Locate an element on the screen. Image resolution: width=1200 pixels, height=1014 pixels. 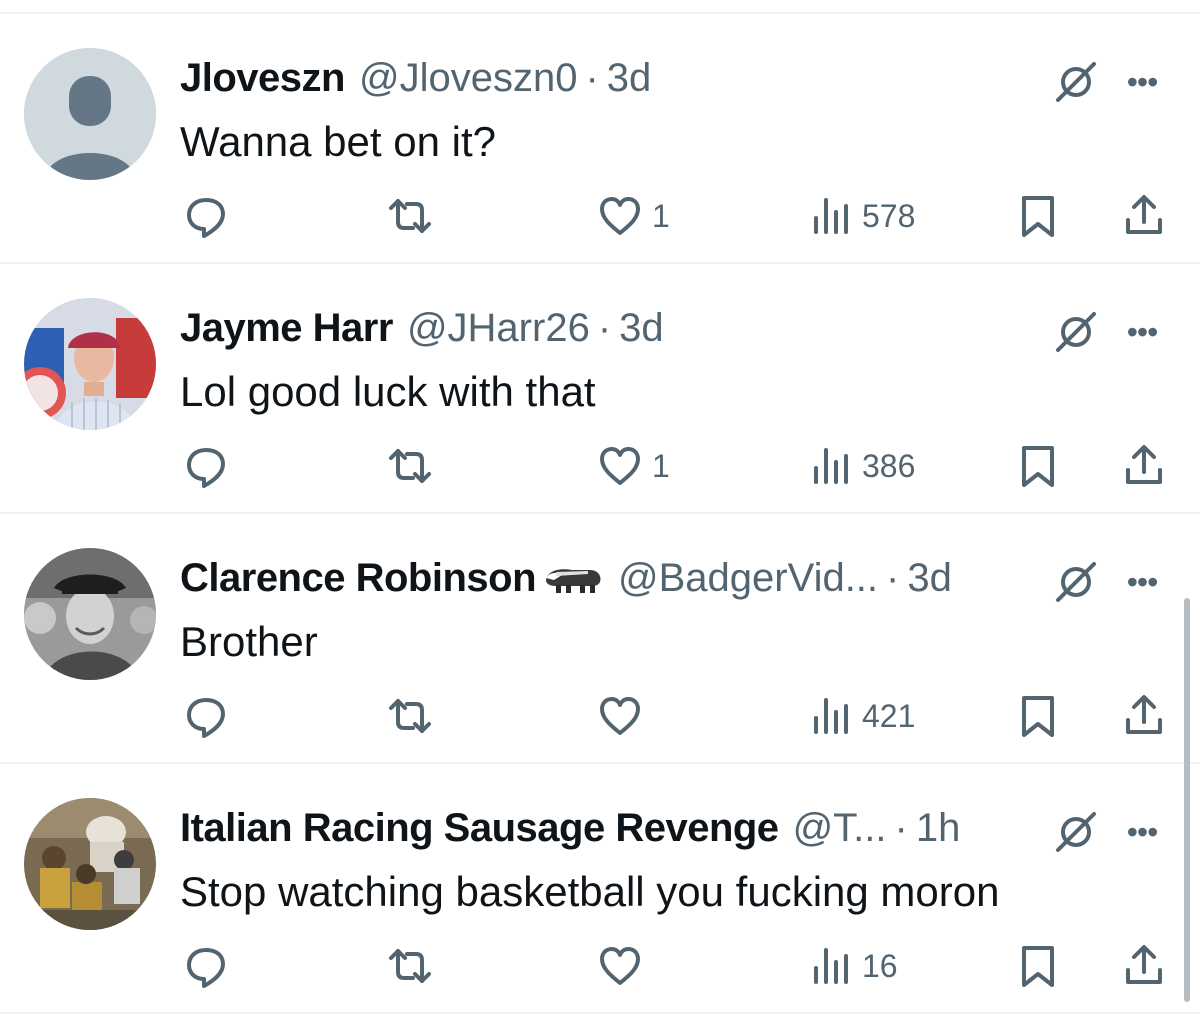
view-count: 386 is located at coordinates (889, 465).